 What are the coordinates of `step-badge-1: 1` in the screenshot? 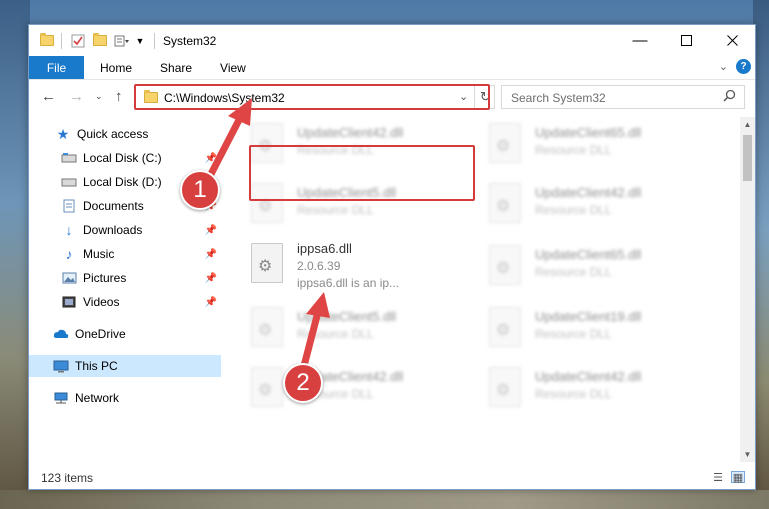 It's located at (200, 190).